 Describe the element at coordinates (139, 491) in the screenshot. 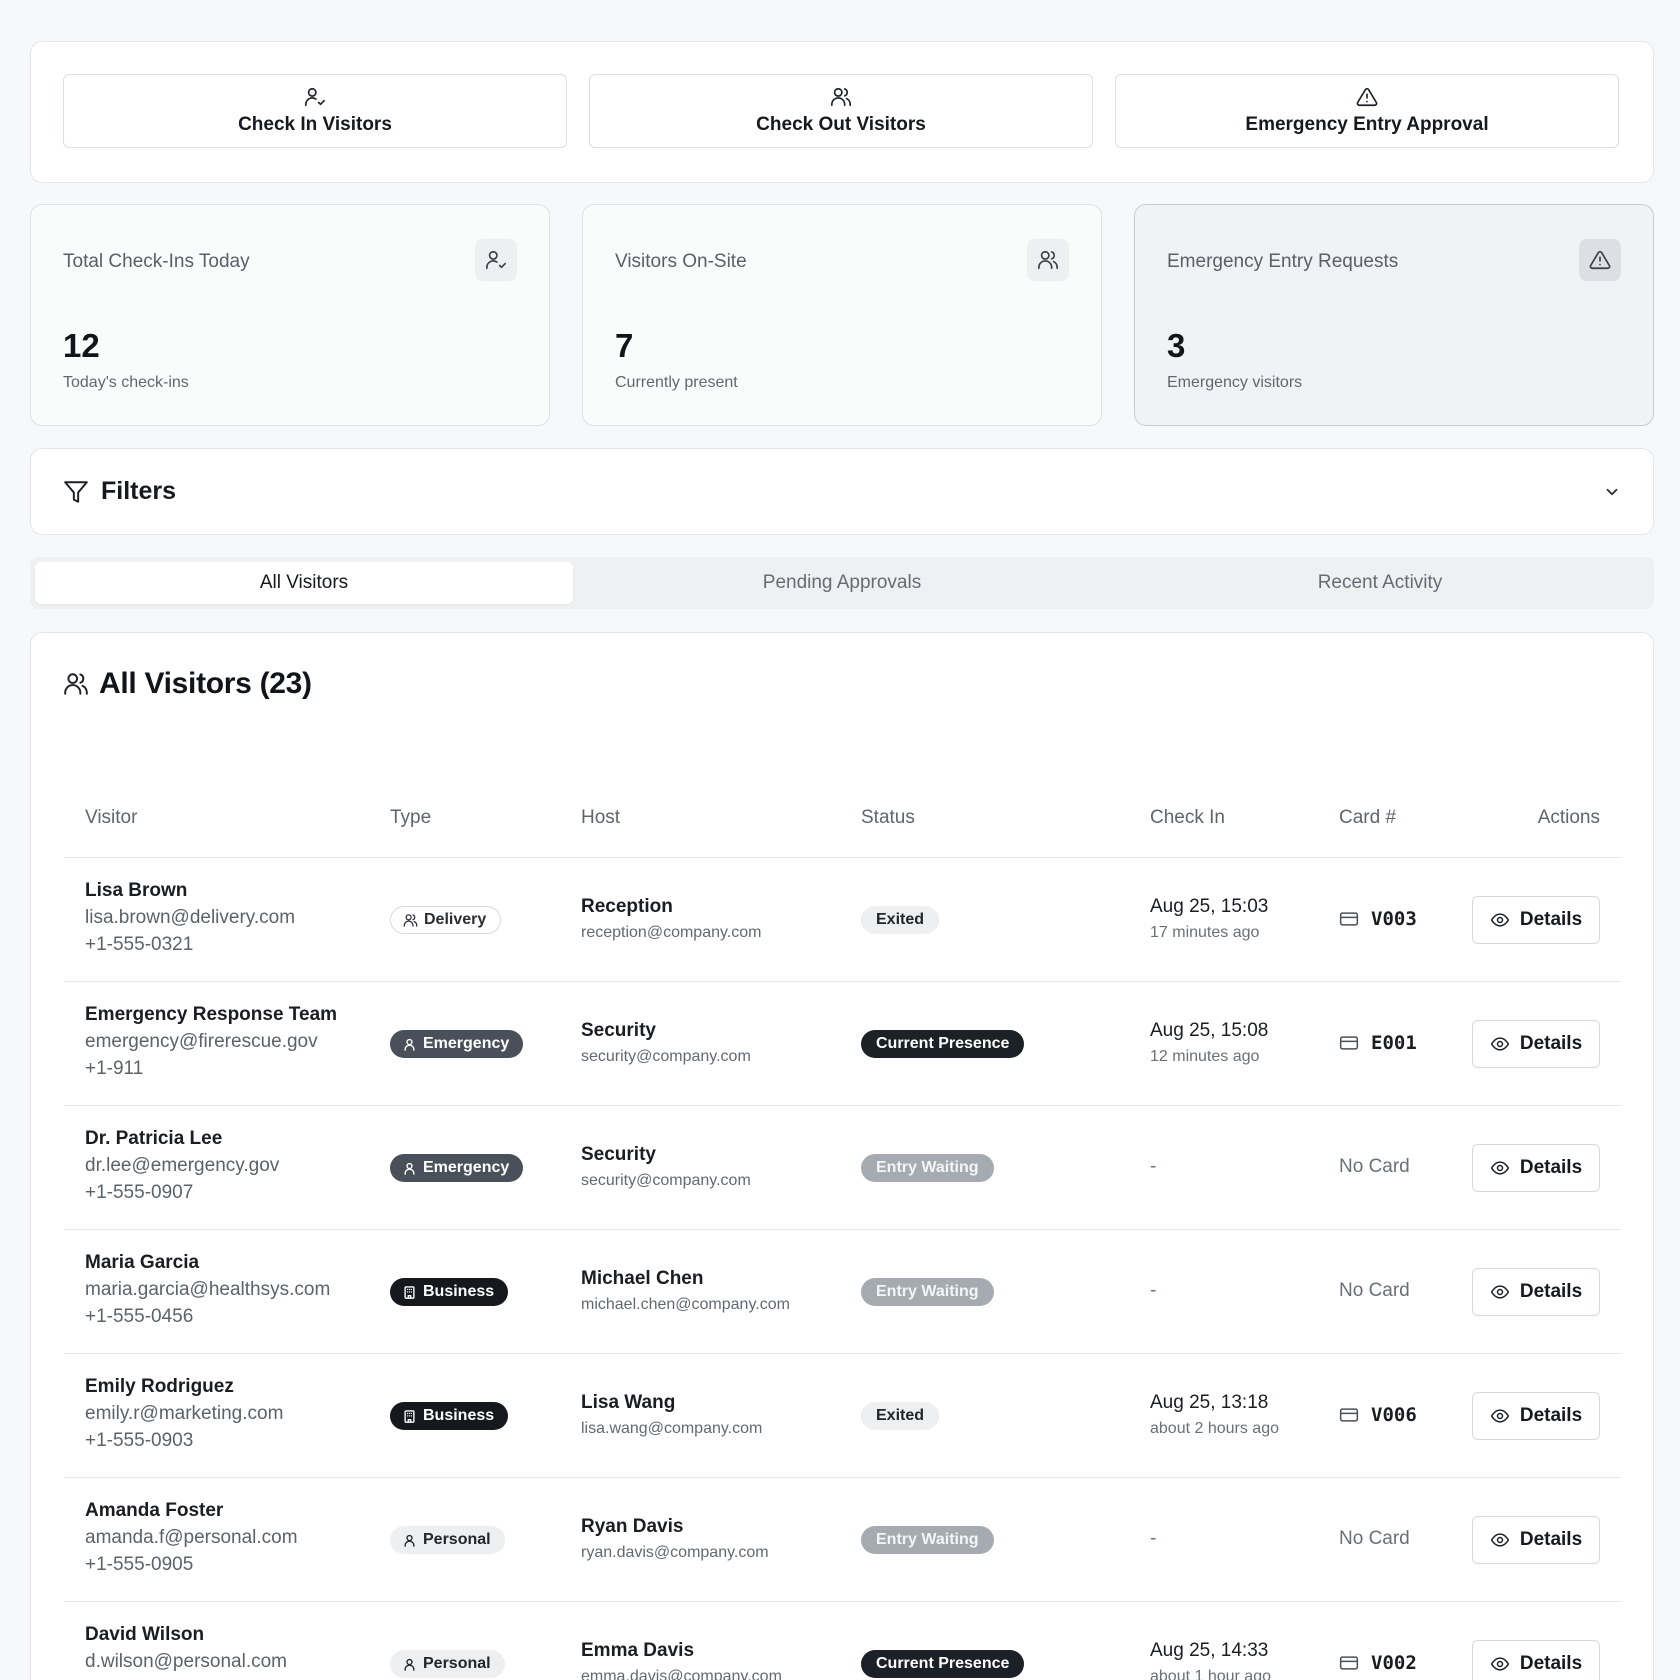

I see `filters-label: Filters` at that location.